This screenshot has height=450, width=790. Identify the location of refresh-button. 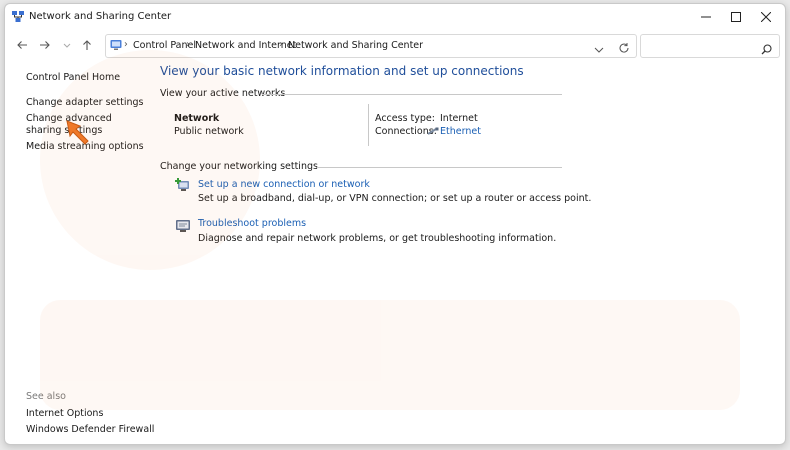
(624, 48).